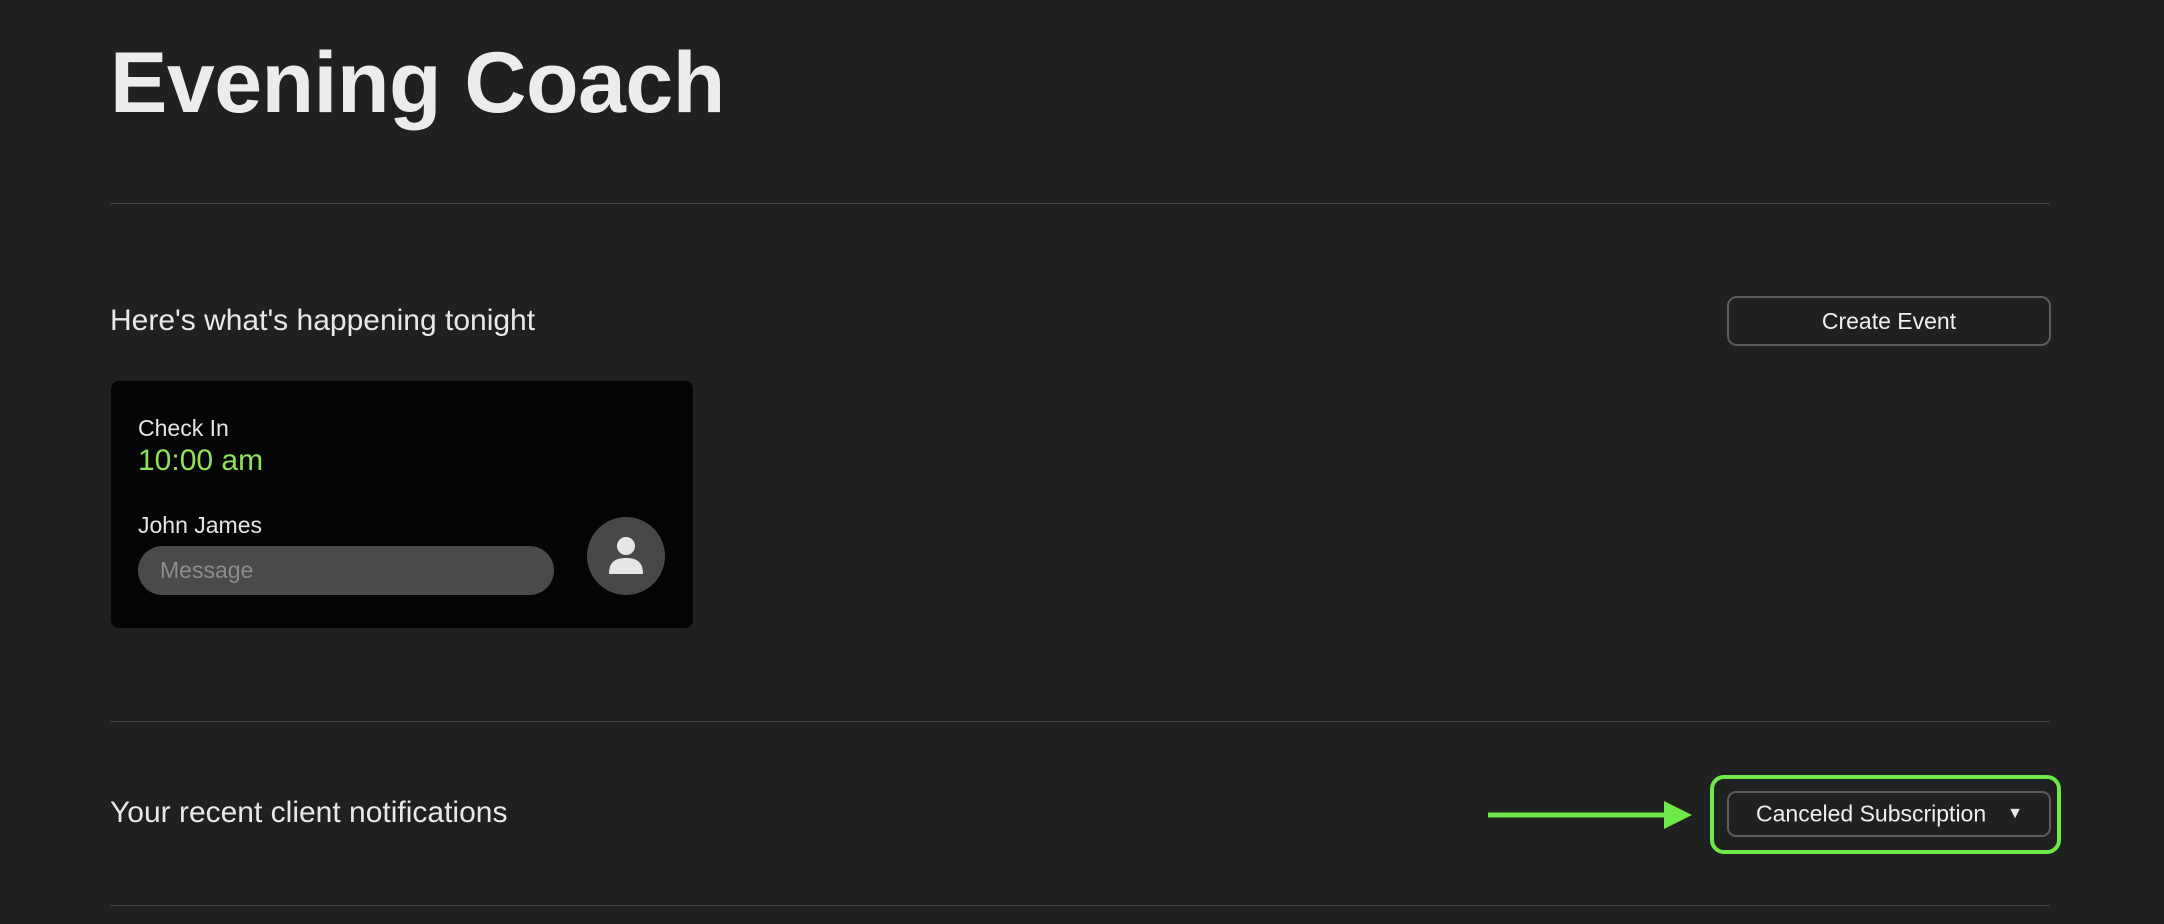 Image resolution: width=2164 pixels, height=924 pixels. Describe the element at coordinates (402, 504) in the screenshot. I see `event-card: Check In 10:00 am John James` at that location.